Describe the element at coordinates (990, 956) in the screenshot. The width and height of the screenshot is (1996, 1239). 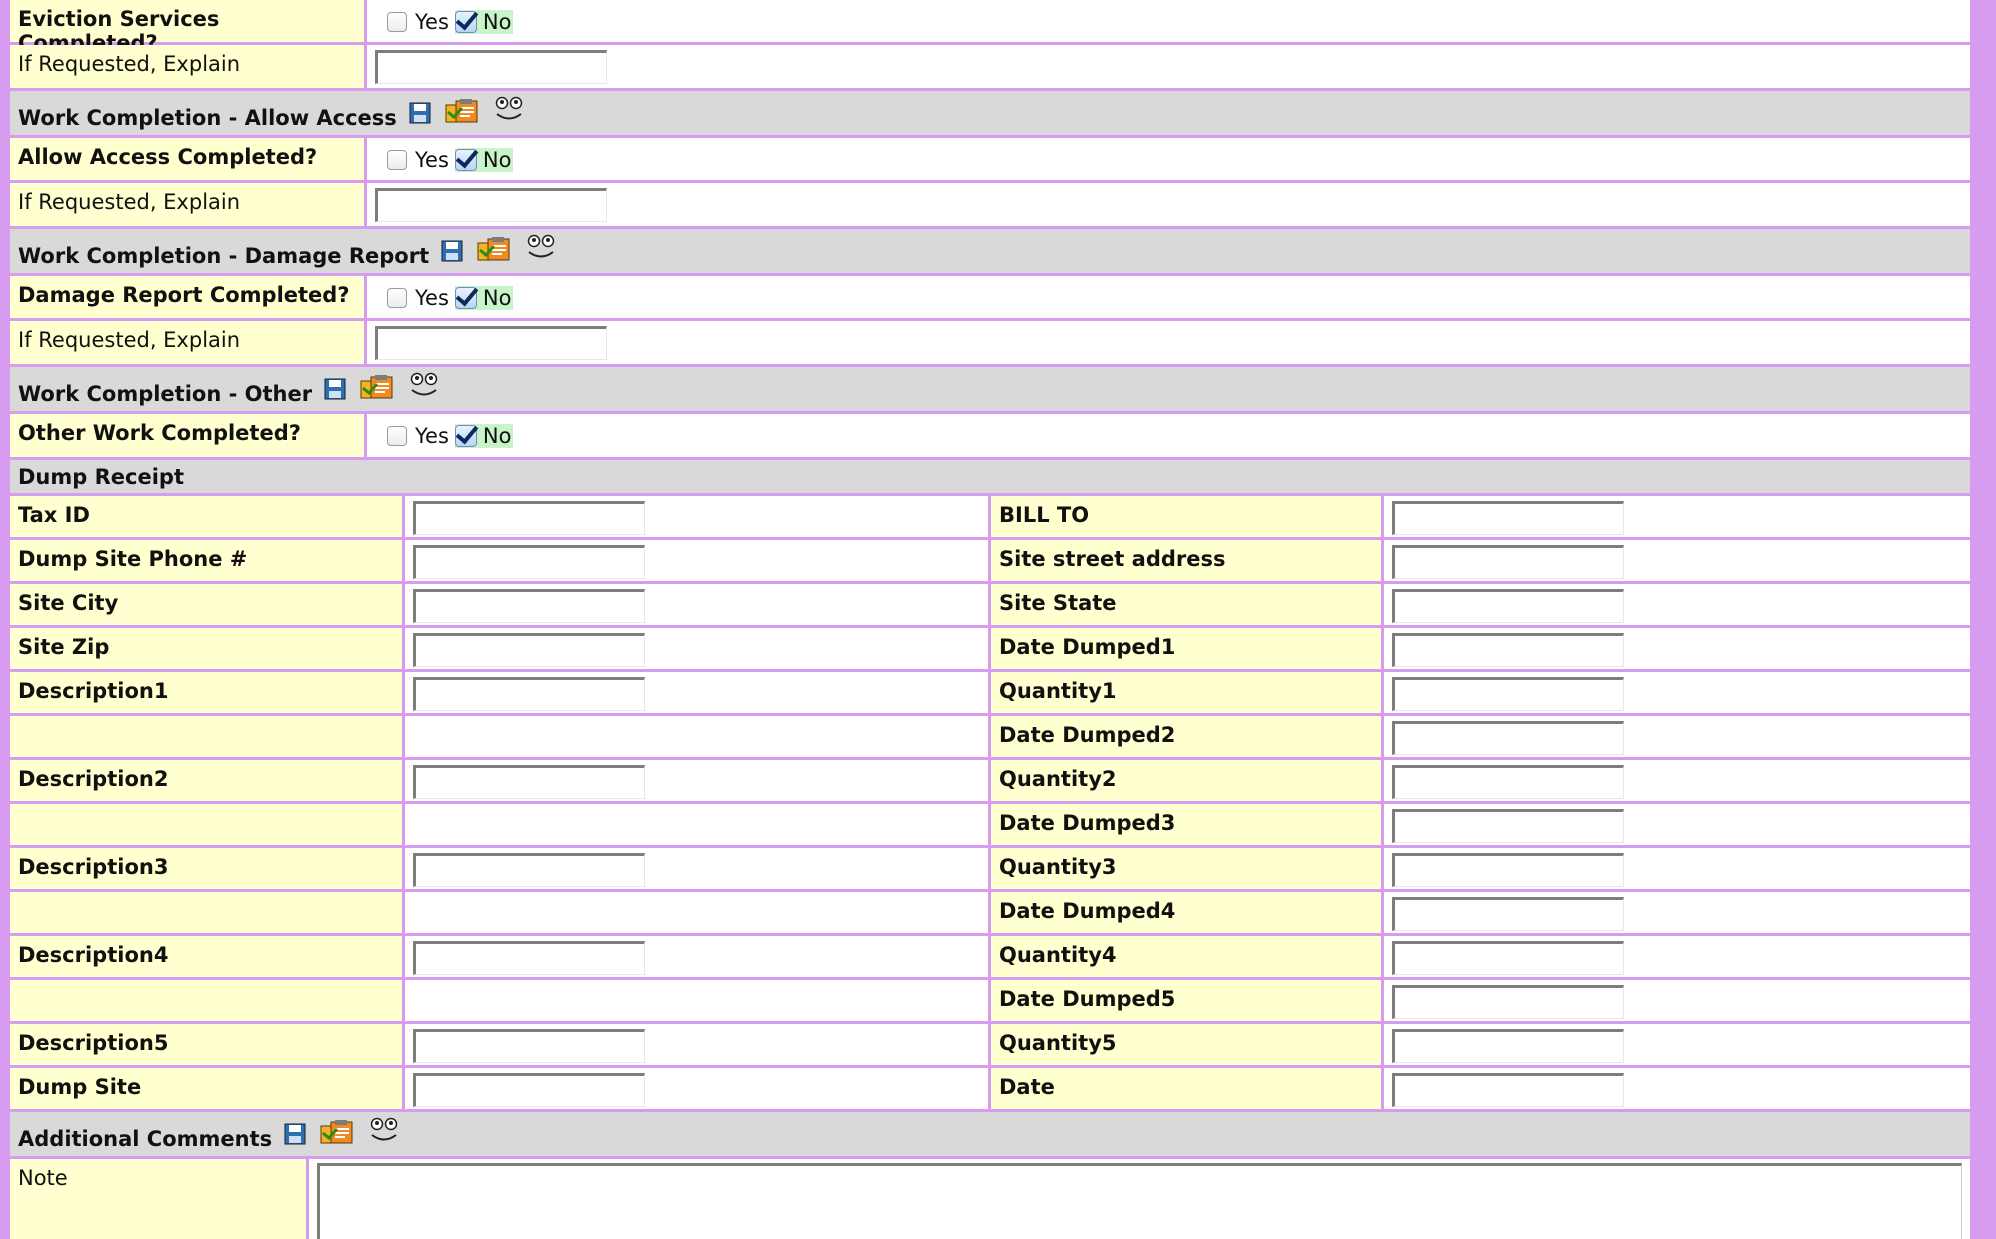
I see `dump-receipt-row: Description4 Quantity4` at that location.